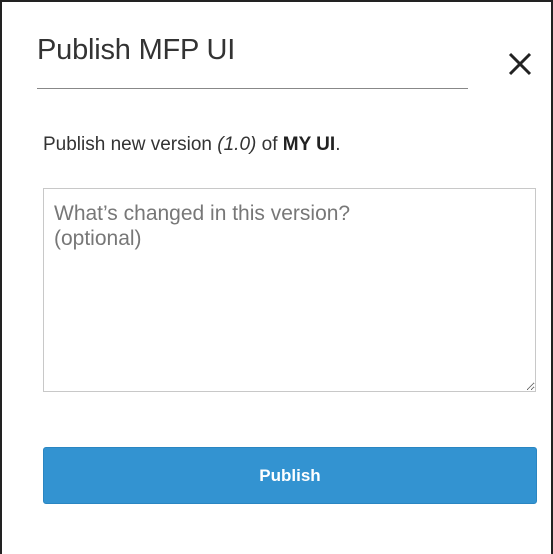 The image size is (553, 554). What do you see at coordinates (290, 475) in the screenshot?
I see `publish-button: Publish` at bounding box center [290, 475].